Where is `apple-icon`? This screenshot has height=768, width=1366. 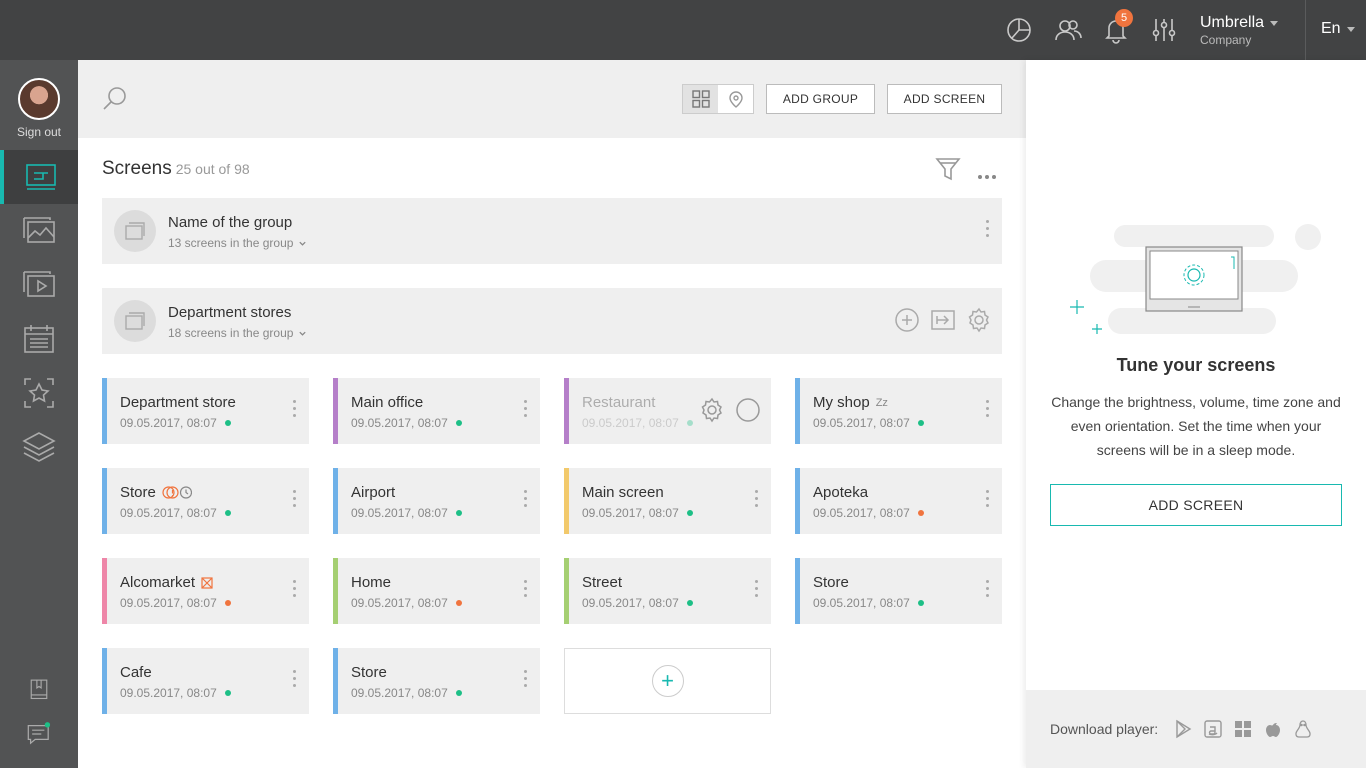 apple-icon is located at coordinates (1273, 729).